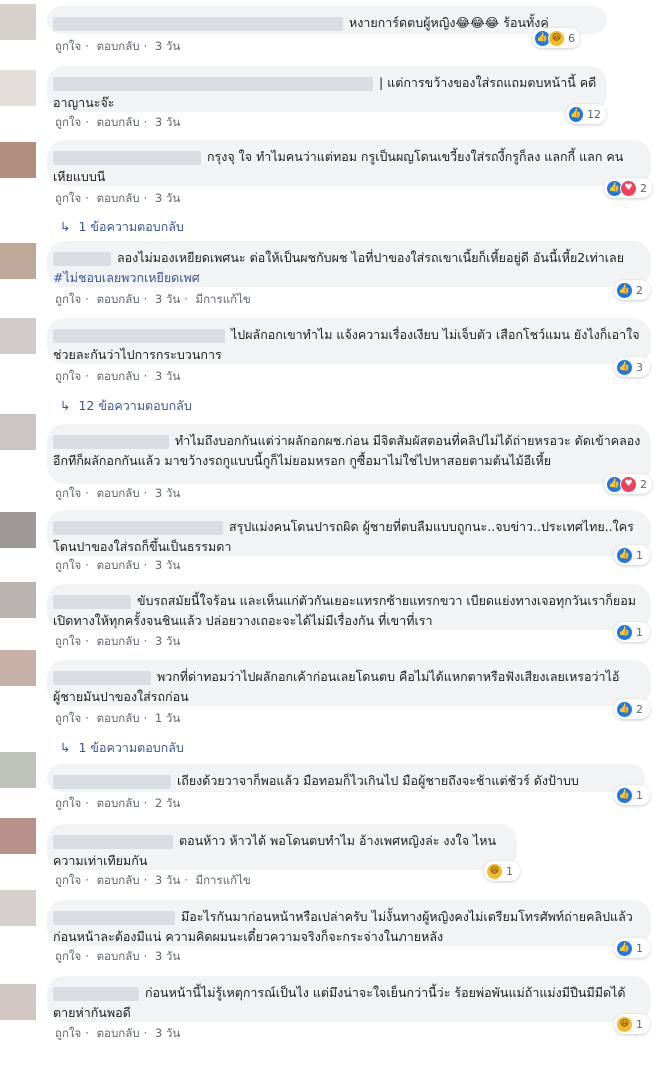  I want to click on reaction-summary: 👍 12, so click(586, 114).